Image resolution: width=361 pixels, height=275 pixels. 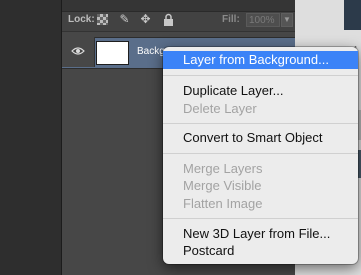 I want to click on lock-transparent-pixels-icon, so click(x=102, y=19).